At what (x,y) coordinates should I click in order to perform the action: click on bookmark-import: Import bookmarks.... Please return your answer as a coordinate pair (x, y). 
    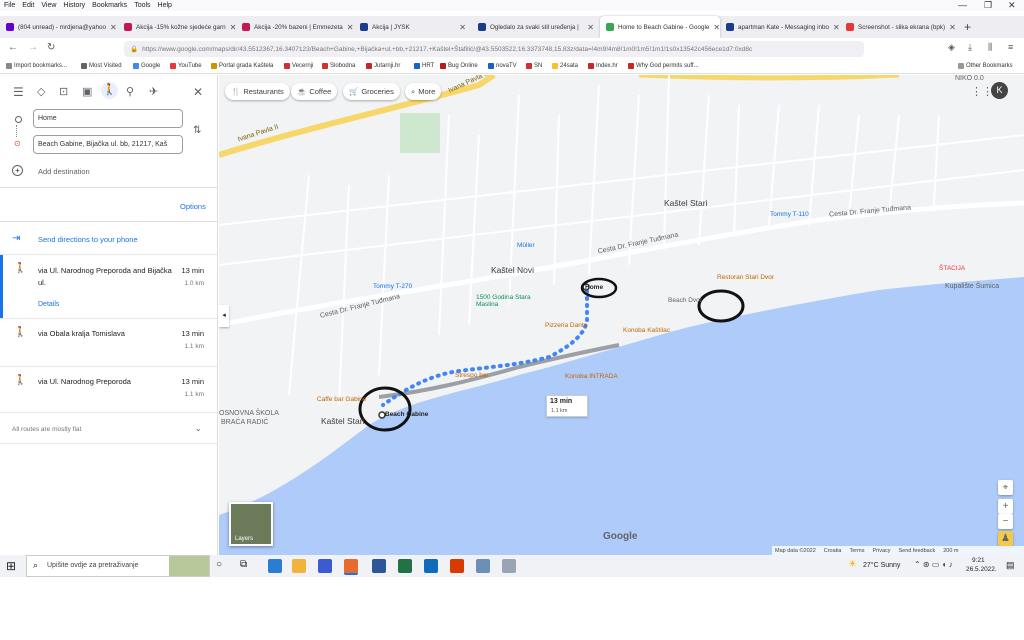
    Looking at the image, I should click on (36, 66).